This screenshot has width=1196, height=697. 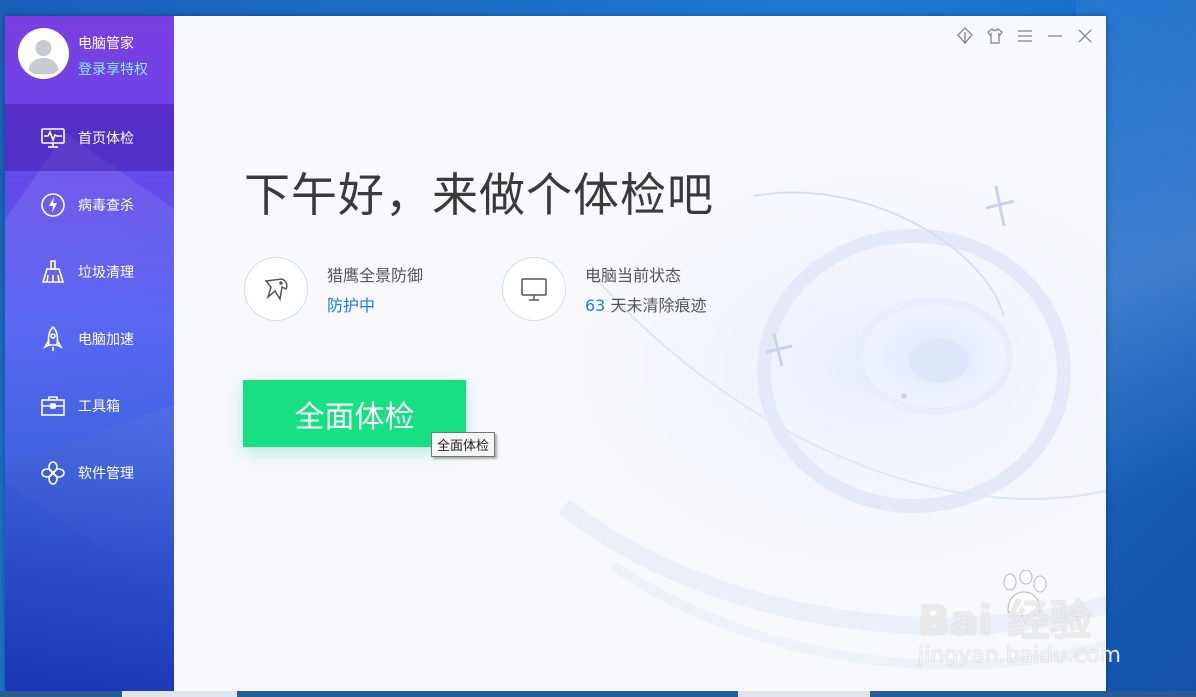 I want to click on sidebar-item-label: 电脑加速, so click(x=106, y=339).